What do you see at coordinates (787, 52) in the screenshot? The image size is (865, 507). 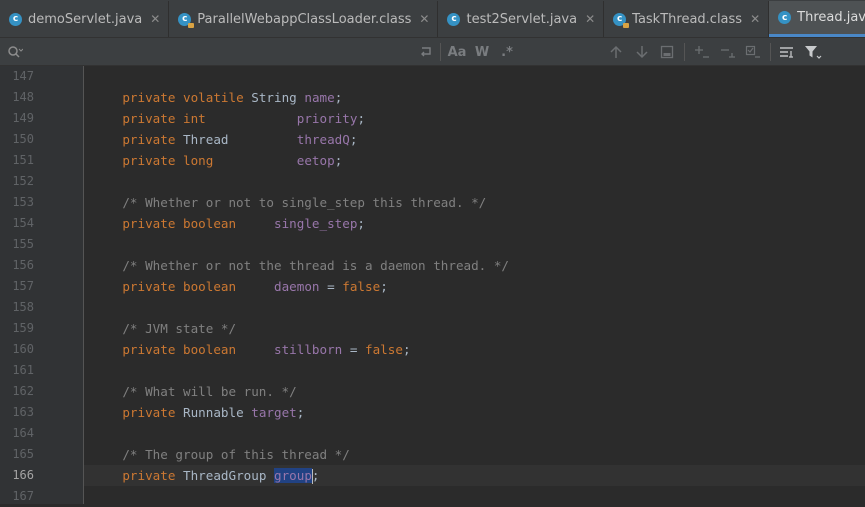 I see `multiline-icon` at bounding box center [787, 52].